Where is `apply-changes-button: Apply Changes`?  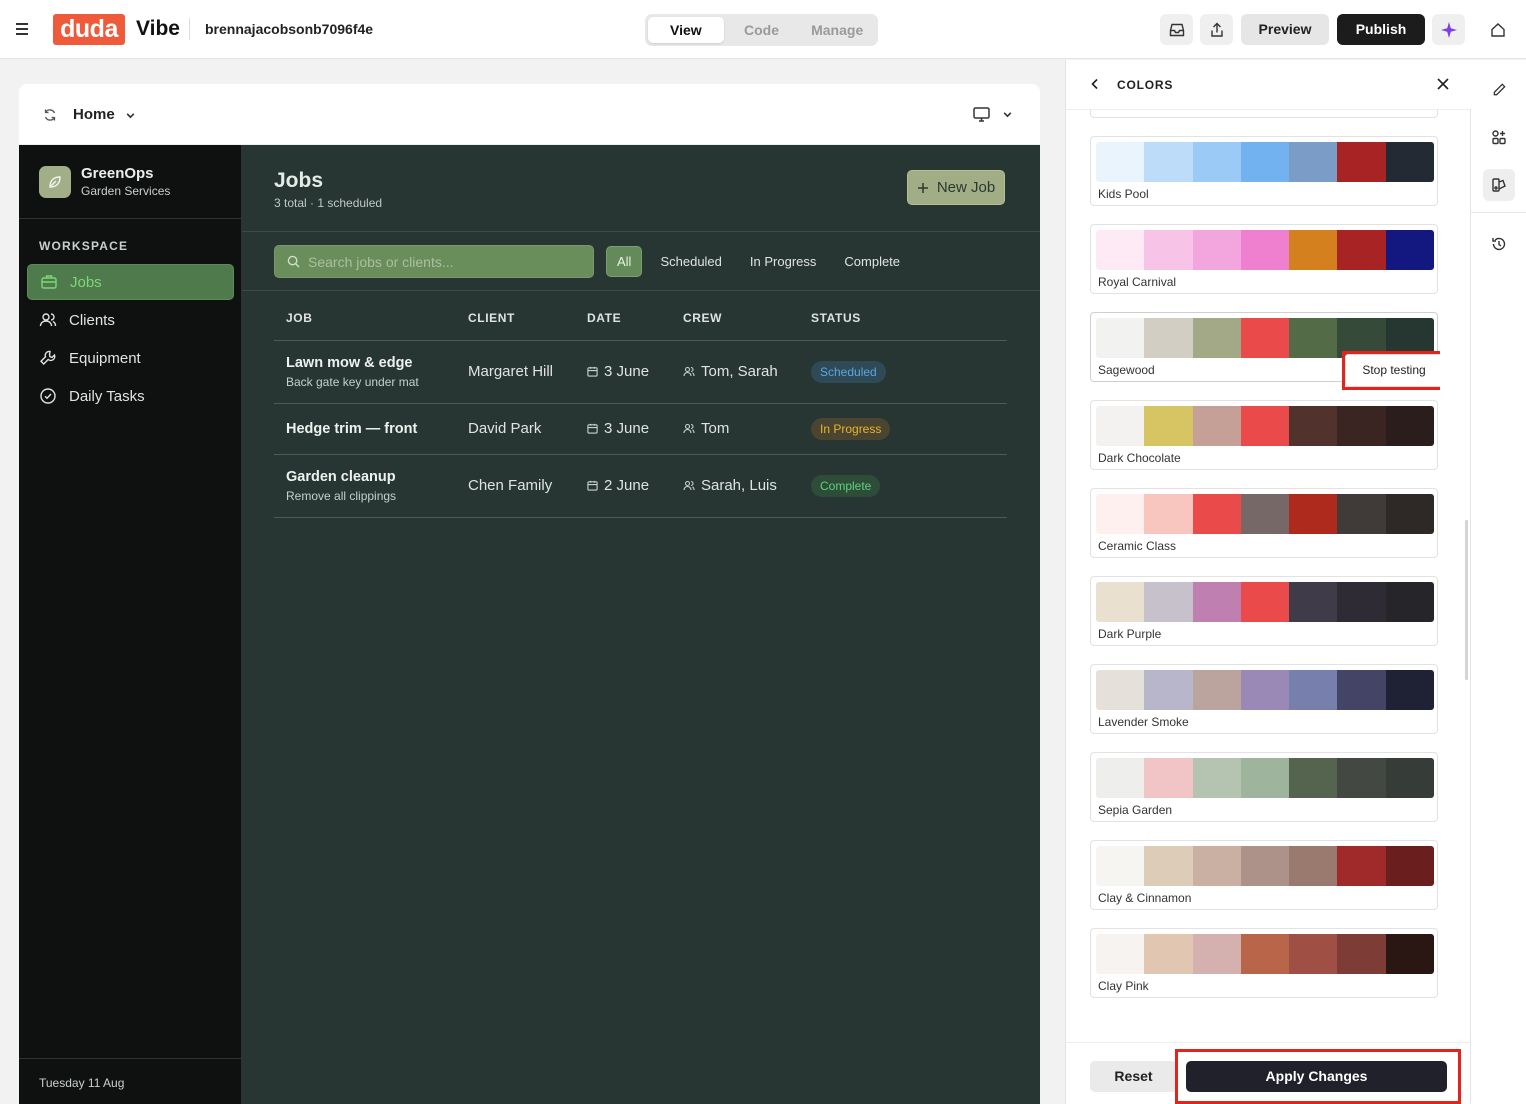
apply-changes-button: Apply Changes is located at coordinates (1316, 1076).